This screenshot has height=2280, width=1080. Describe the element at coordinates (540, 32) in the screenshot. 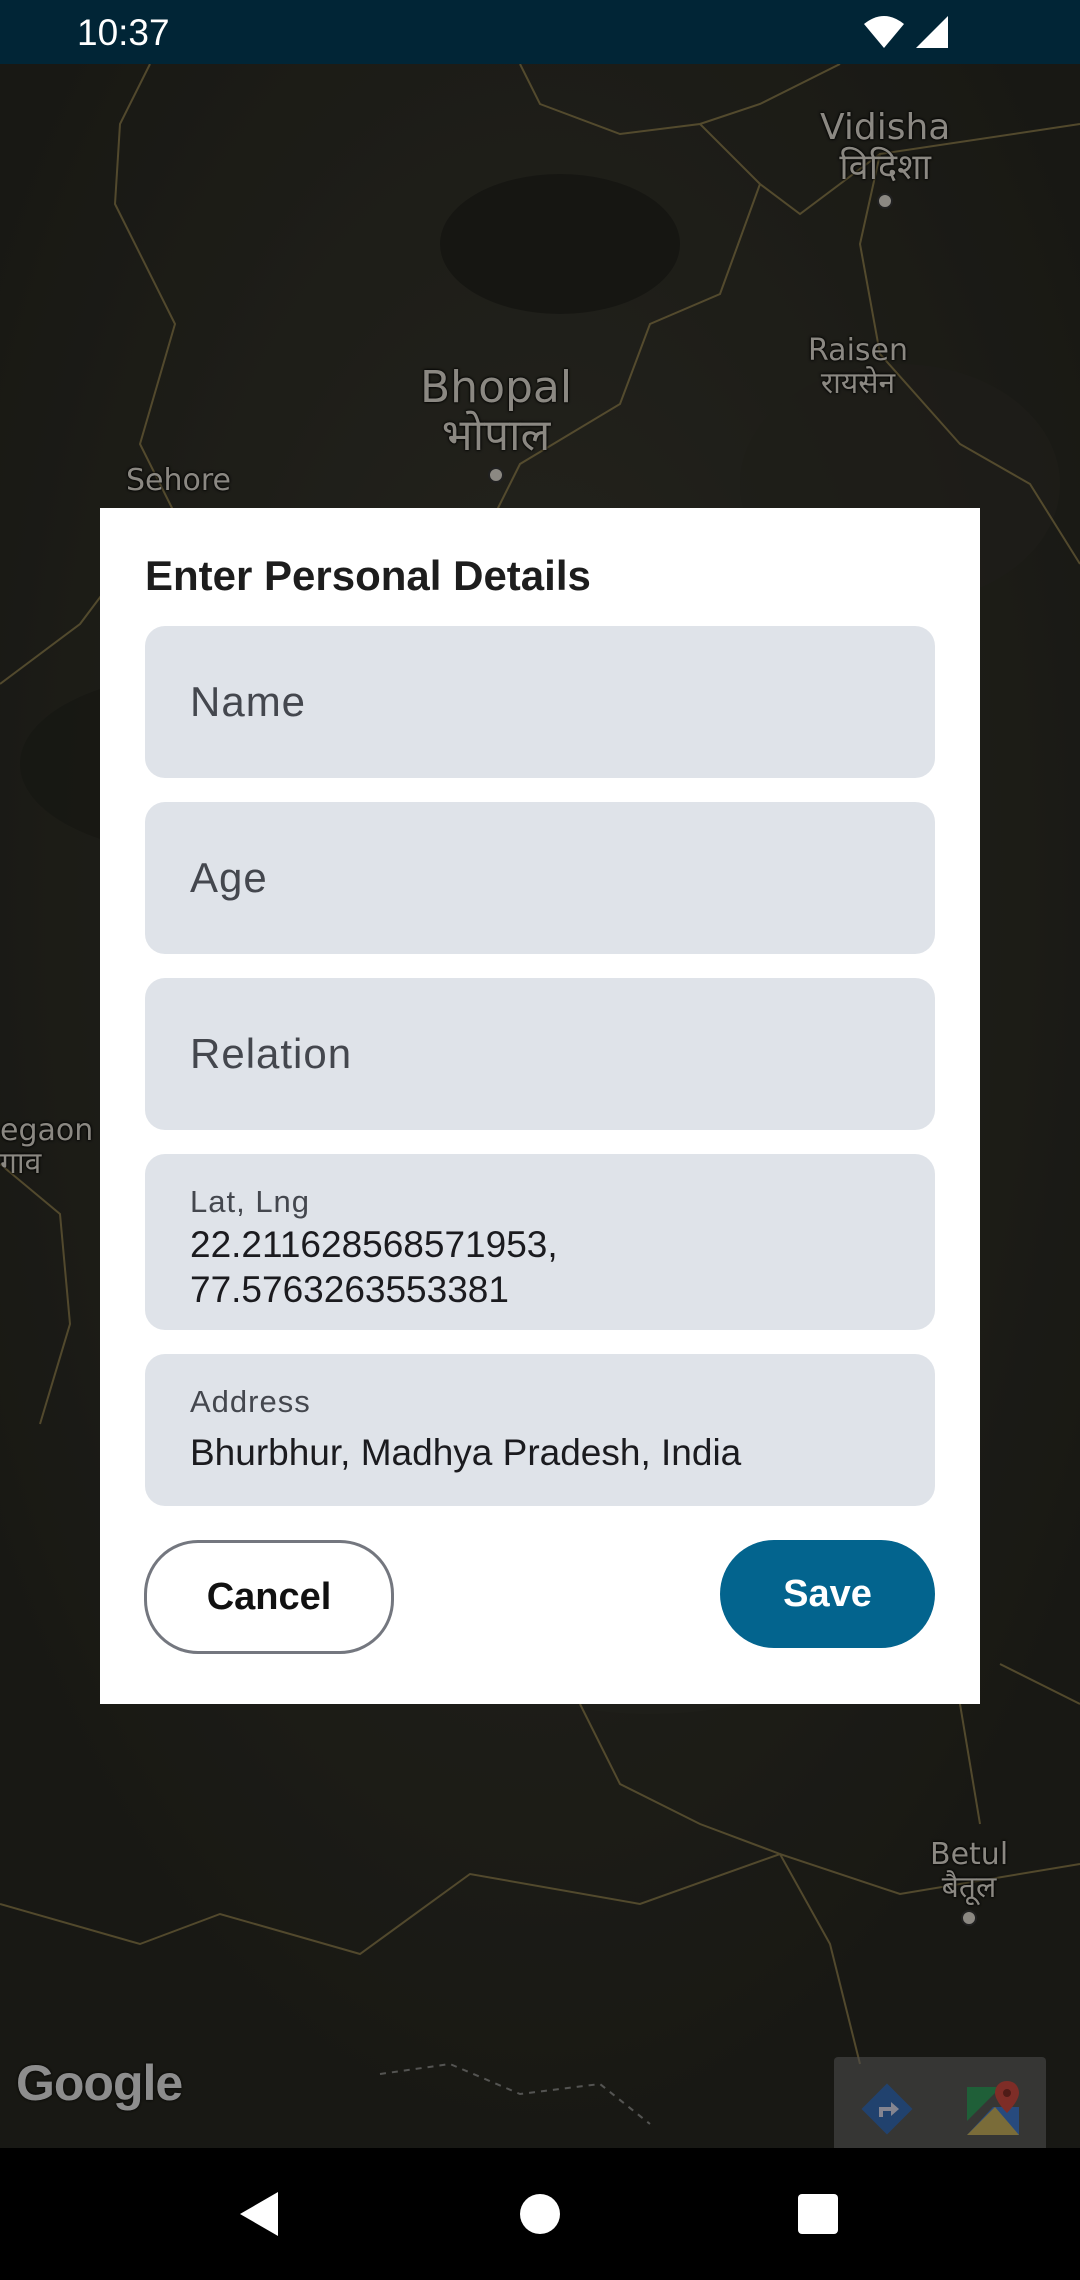

I see `status-bar: 10:37` at that location.